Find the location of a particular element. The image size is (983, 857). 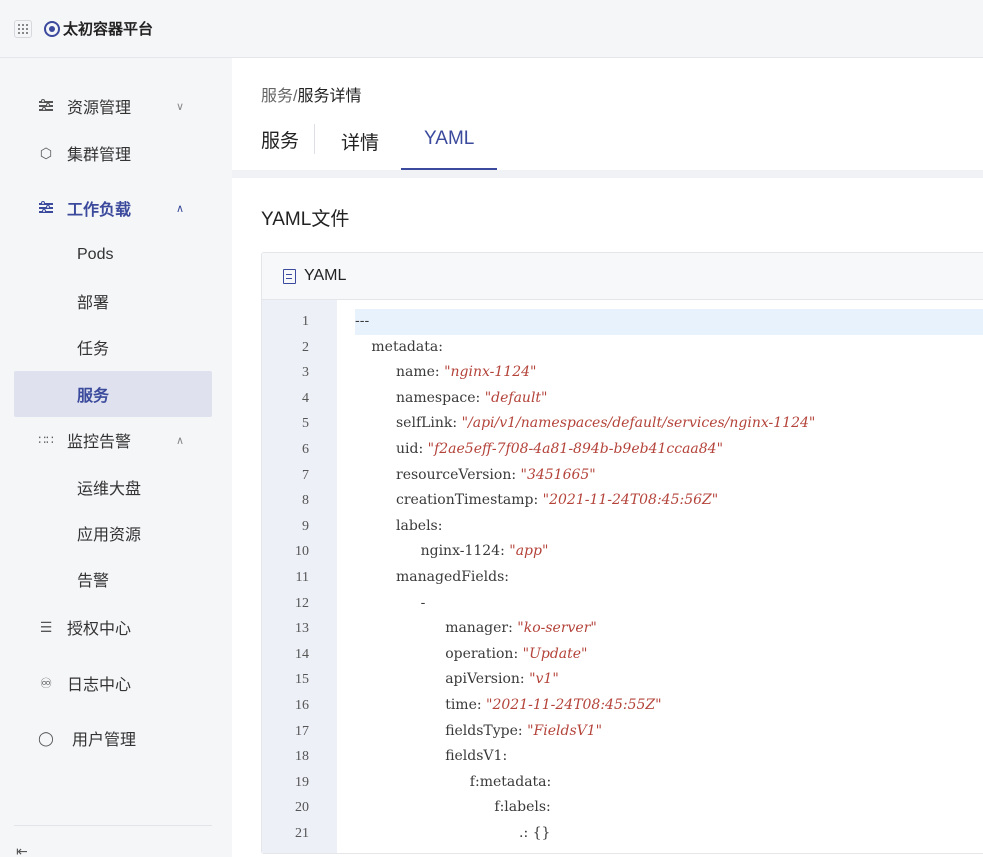

code-line: 16 time: "2021-11-24T08:45:55Z" is located at coordinates (622, 706).